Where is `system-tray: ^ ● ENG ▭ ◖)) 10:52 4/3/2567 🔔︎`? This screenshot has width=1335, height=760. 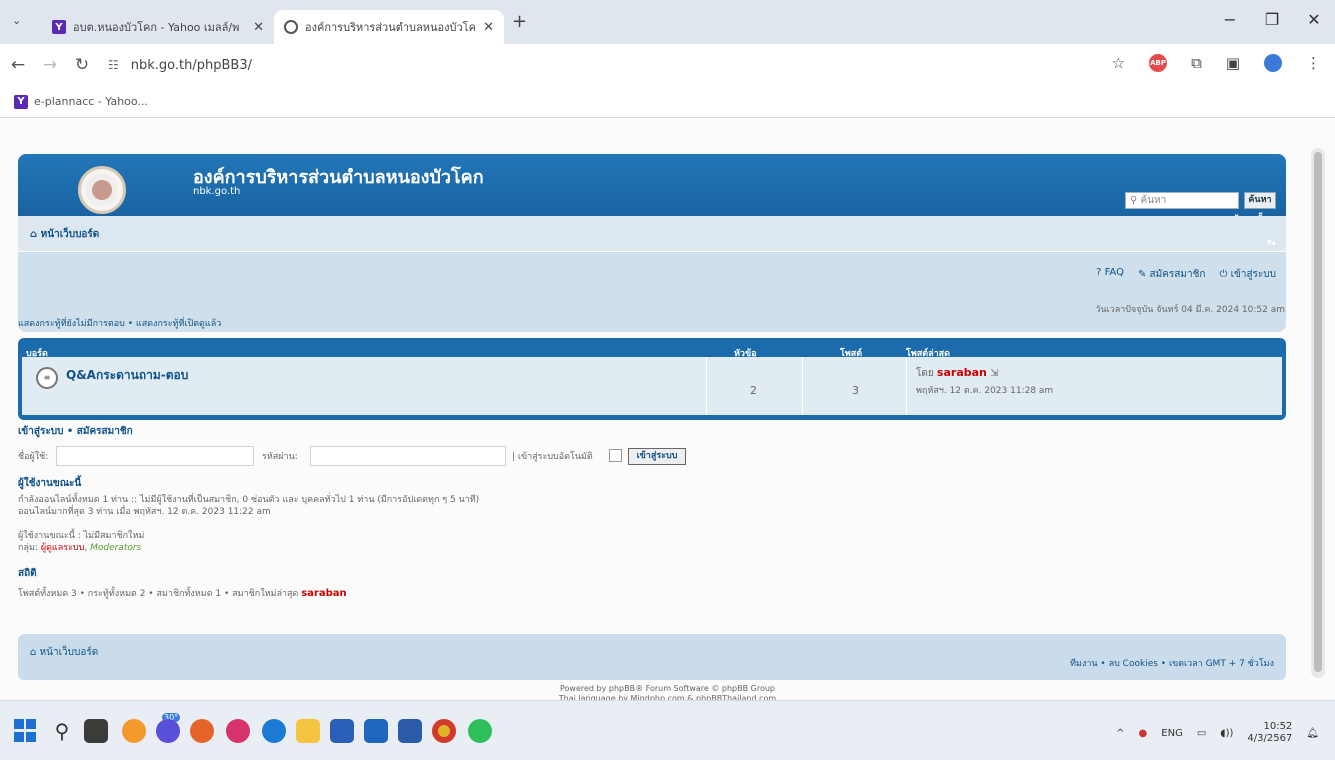 system-tray: ^ ● ENG ▭ ◖)) 10:52 4/3/2567 🔔︎ is located at coordinates (1217, 733).